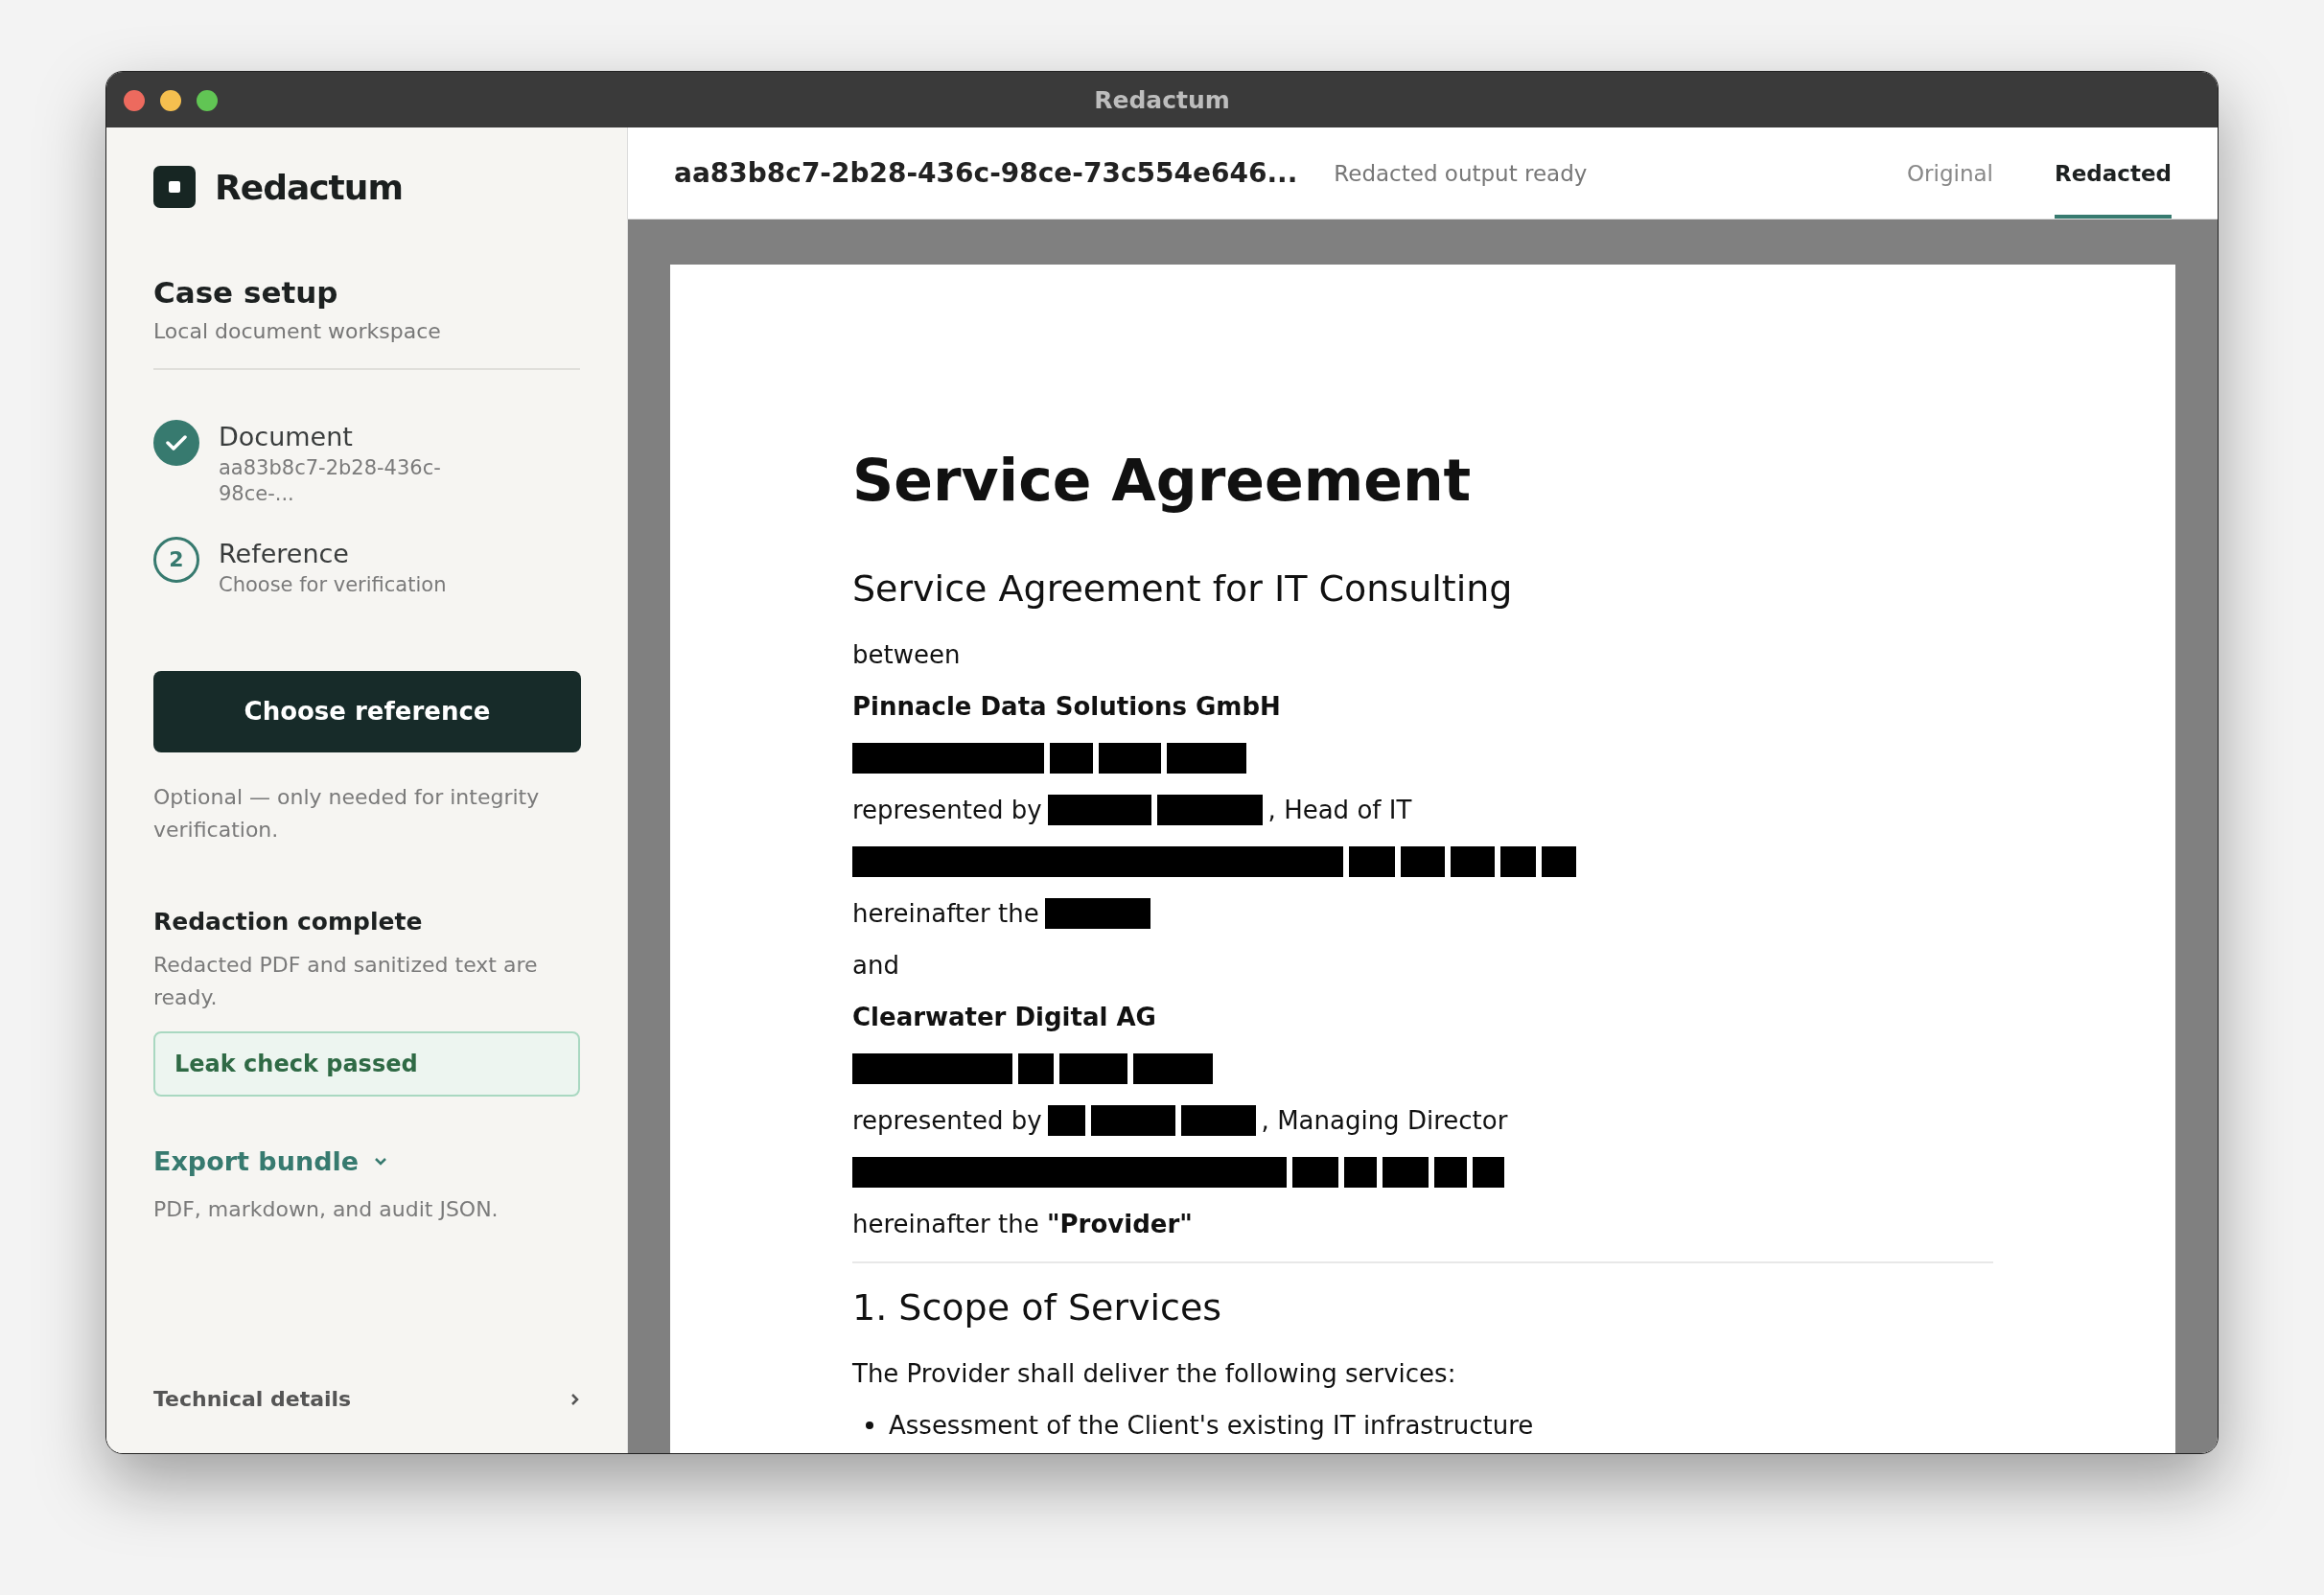  Describe the element at coordinates (1004, 1018) in the screenshot. I see `party-name: Clearwater Digital AG` at that location.